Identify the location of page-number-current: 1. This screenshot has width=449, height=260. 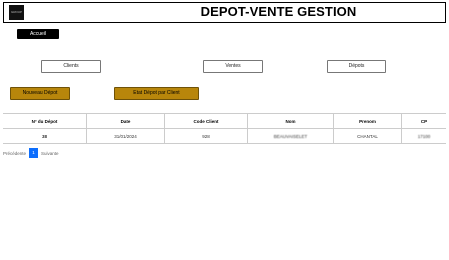
(34, 153).